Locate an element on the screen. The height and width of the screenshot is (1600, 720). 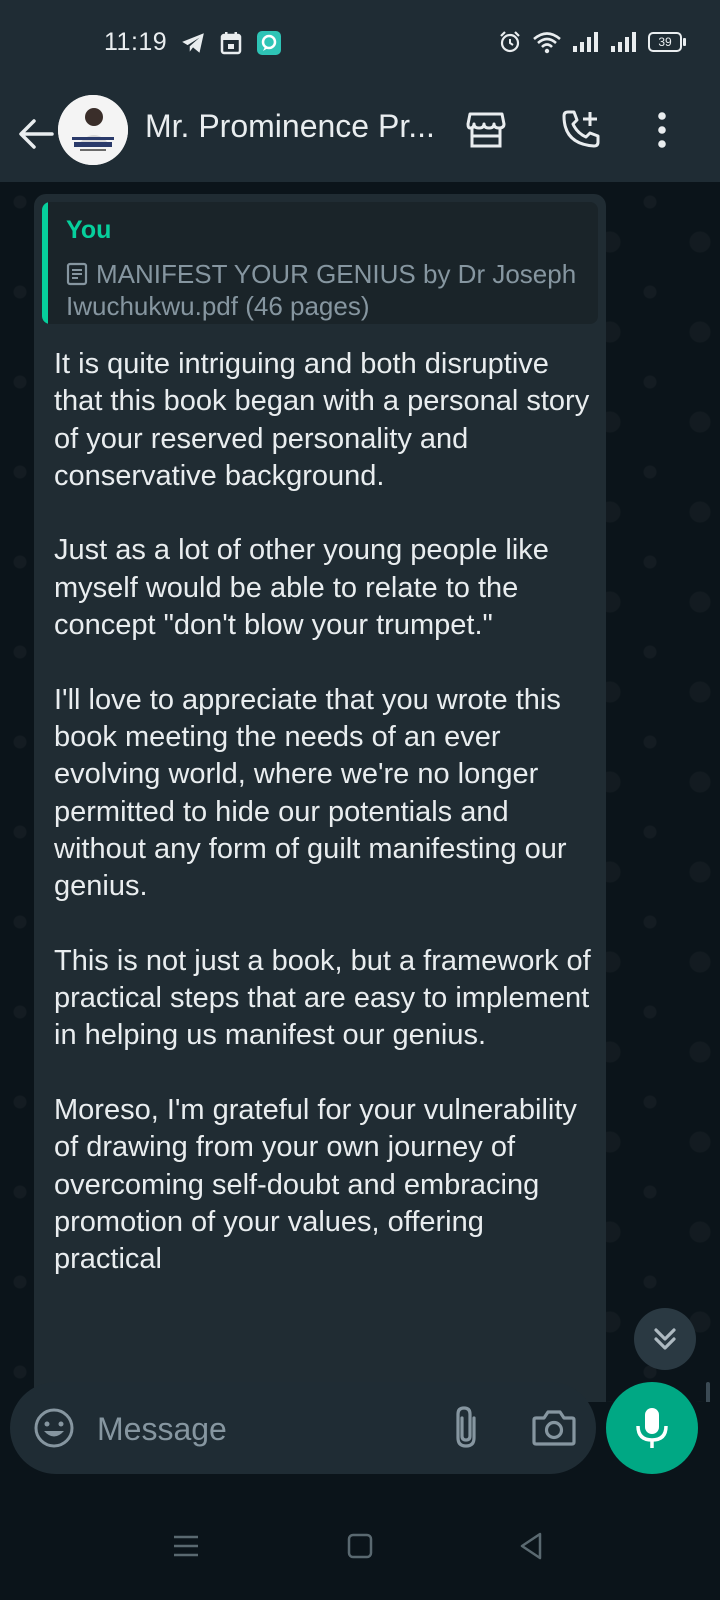
battery-icon: 39 is located at coordinates (667, 42).